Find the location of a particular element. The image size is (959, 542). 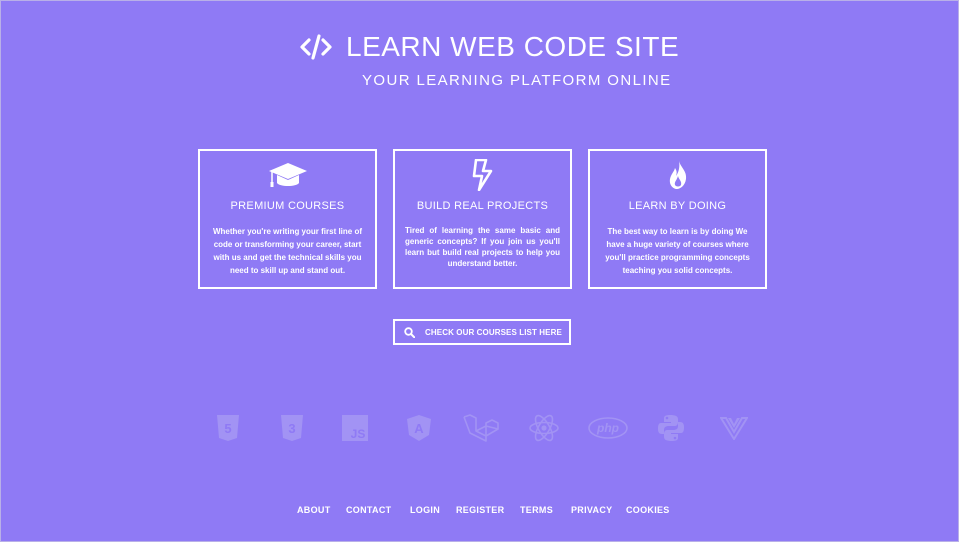

site-title: LEARN WEB CODE SITE is located at coordinates (513, 46).